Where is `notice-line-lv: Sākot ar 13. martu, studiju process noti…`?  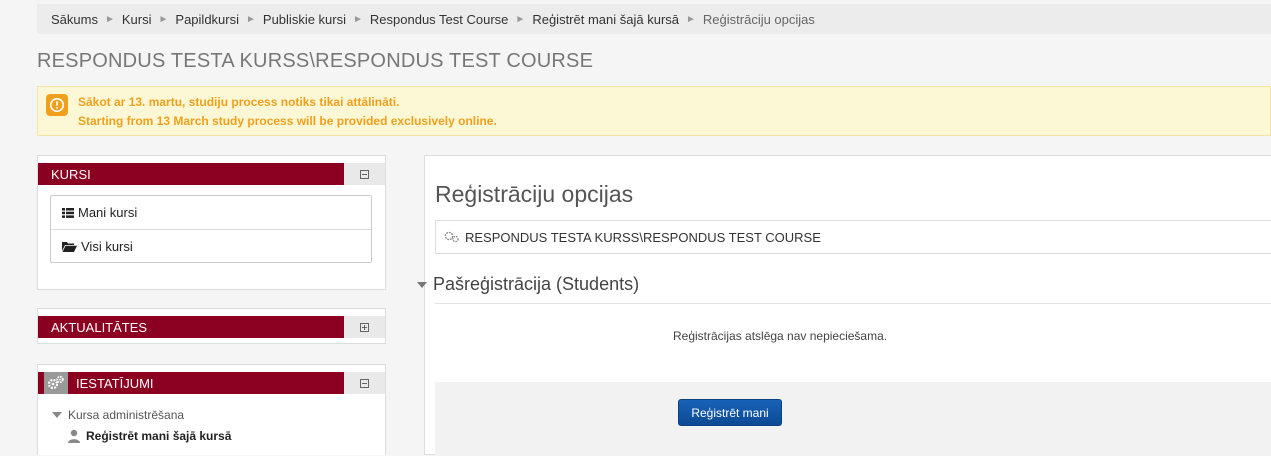 notice-line-lv: Sākot ar 13. martu, studiju process noti… is located at coordinates (239, 102).